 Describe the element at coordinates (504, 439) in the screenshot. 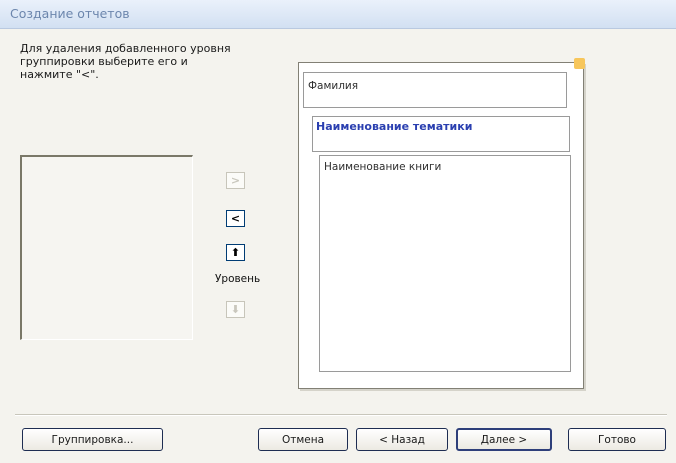

I see `next-button: Далее >` at that location.